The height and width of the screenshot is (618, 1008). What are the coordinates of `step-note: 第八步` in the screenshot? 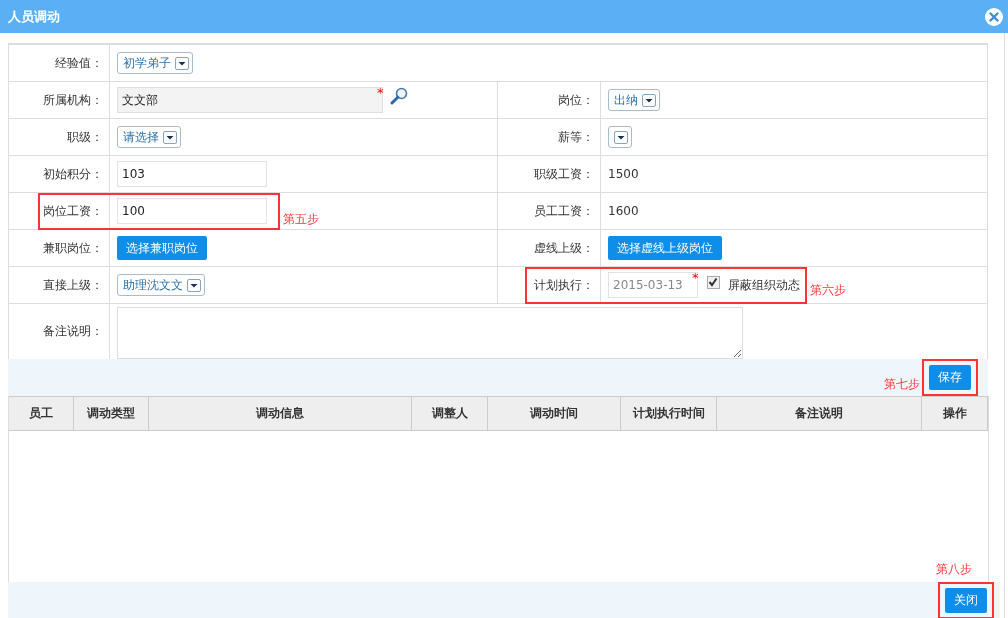 It's located at (954, 569).